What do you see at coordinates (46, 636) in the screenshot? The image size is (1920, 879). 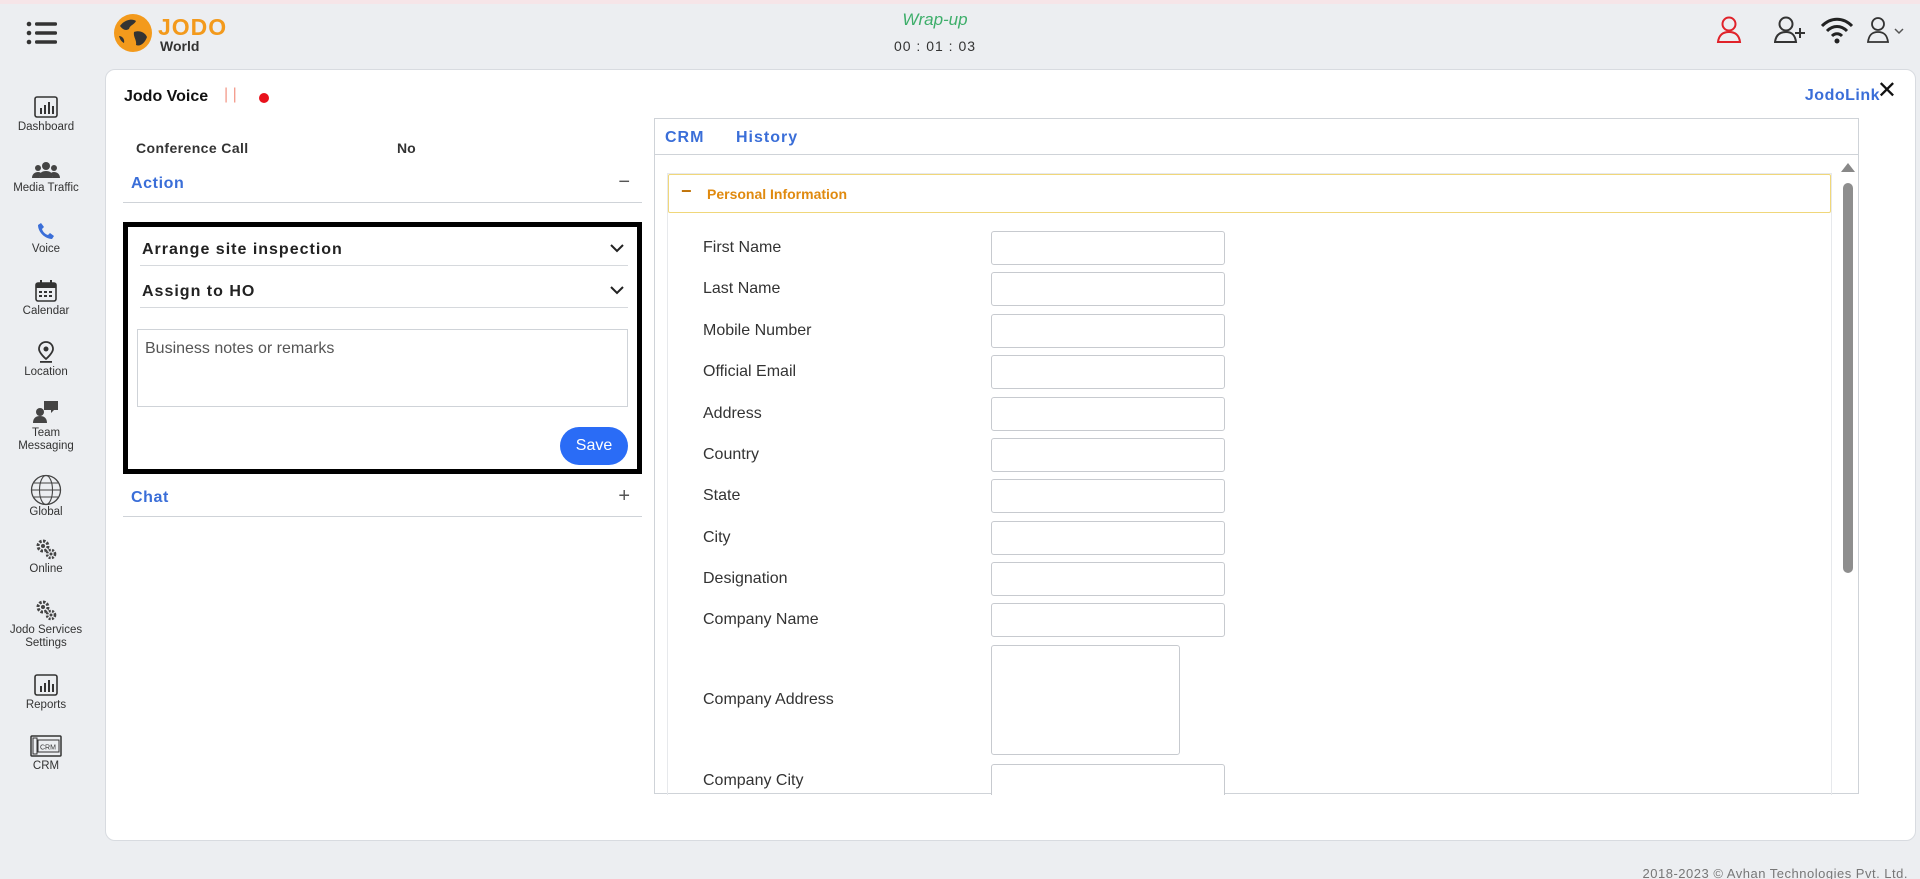 I see `sidebar-item-label: Jodo Services Settings` at bounding box center [46, 636].